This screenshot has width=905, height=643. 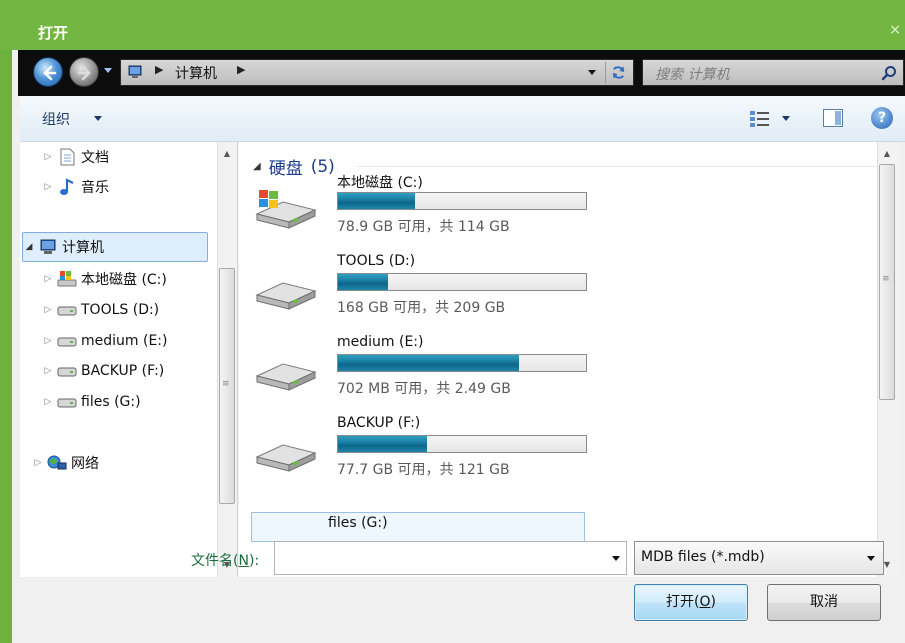 What do you see at coordinates (421, 308) in the screenshot?
I see `drive-space-text: 168 GB 可用，共 209 GB` at bounding box center [421, 308].